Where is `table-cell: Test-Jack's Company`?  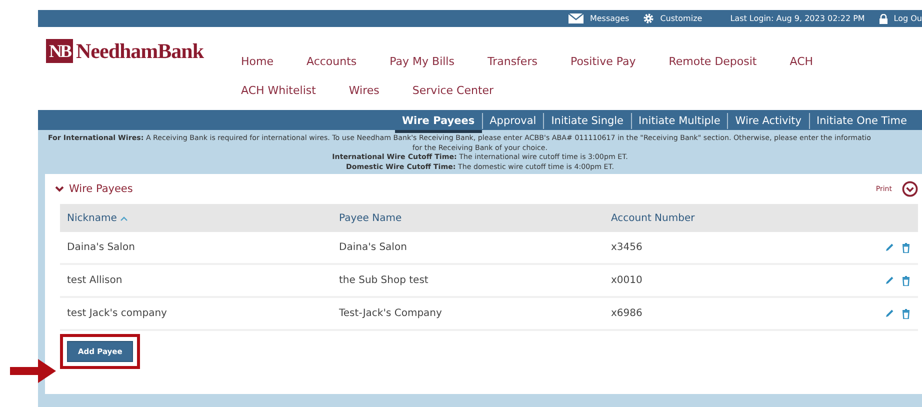 table-cell: Test-Jack's Company is located at coordinates (390, 313).